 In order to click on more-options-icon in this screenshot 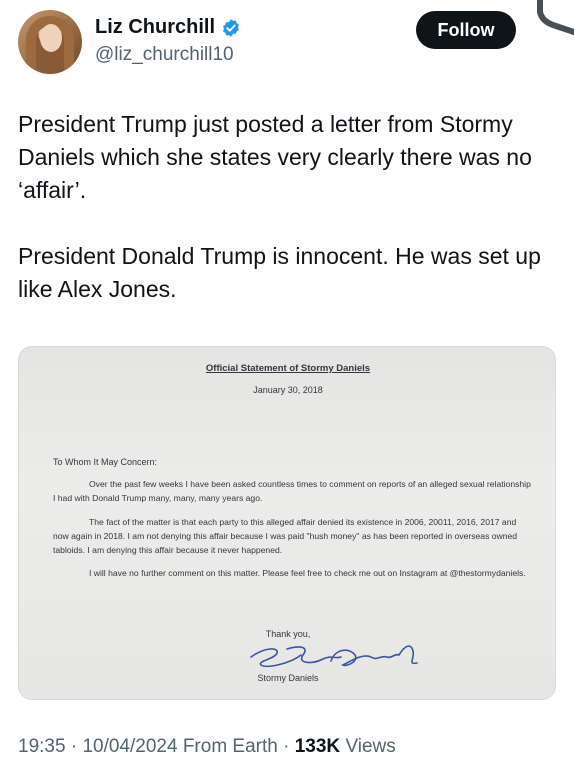, I will do `click(555, 22)`.